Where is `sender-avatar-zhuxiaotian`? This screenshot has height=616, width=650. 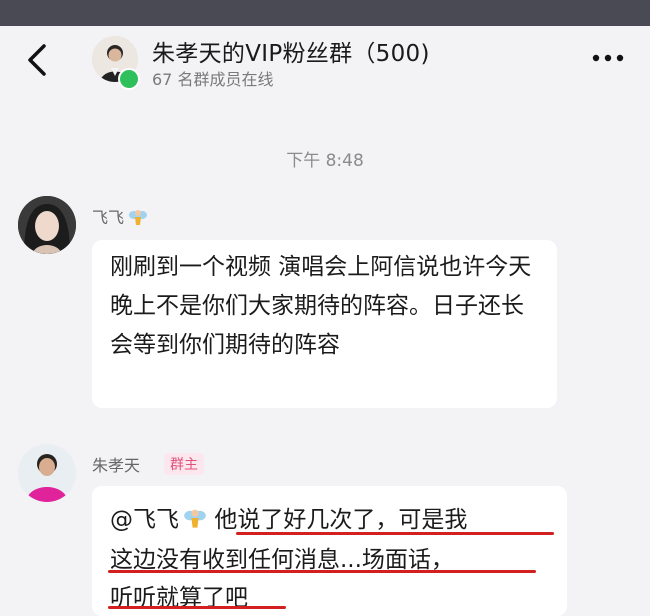
sender-avatar-zhuxiaotian is located at coordinates (47, 473).